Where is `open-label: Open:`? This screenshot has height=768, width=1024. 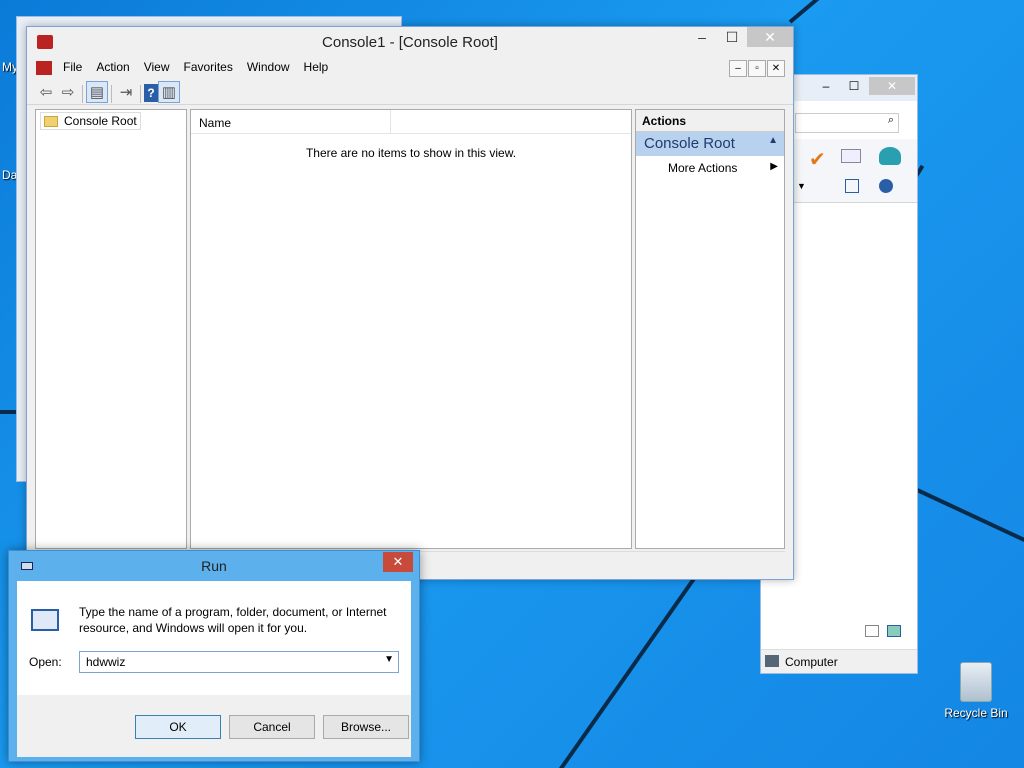
open-label: Open: is located at coordinates (45, 662).